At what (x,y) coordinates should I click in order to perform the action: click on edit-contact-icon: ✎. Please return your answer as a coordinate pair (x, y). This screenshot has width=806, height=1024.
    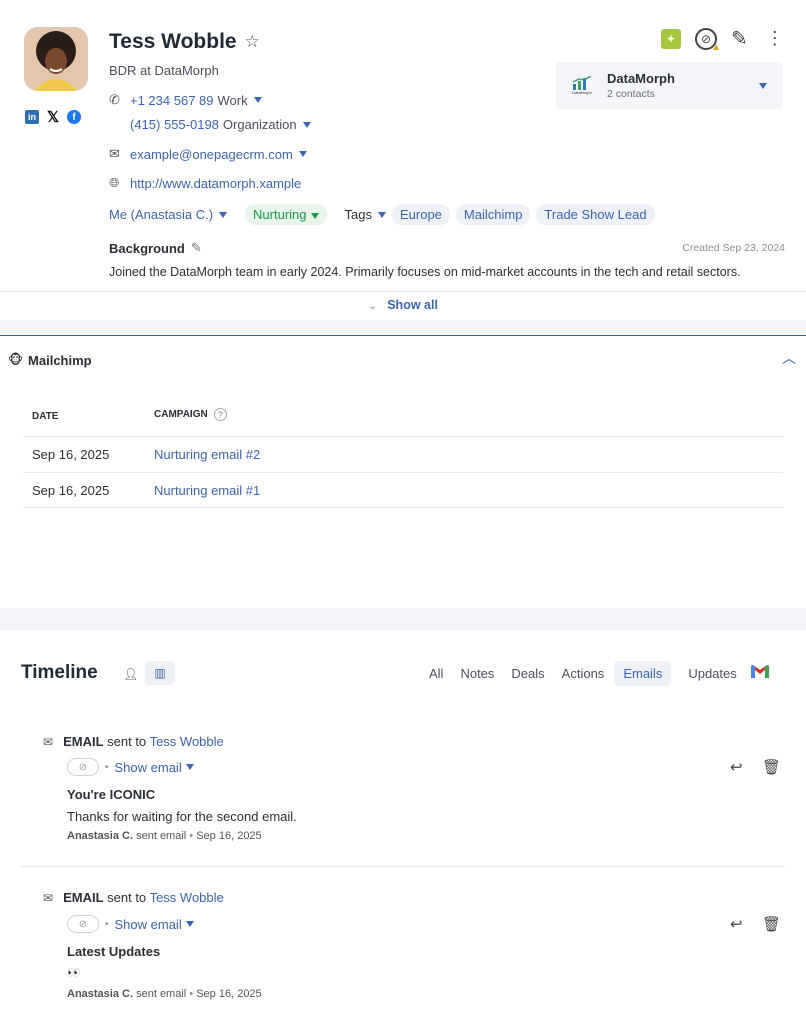
    Looking at the image, I should click on (739, 38).